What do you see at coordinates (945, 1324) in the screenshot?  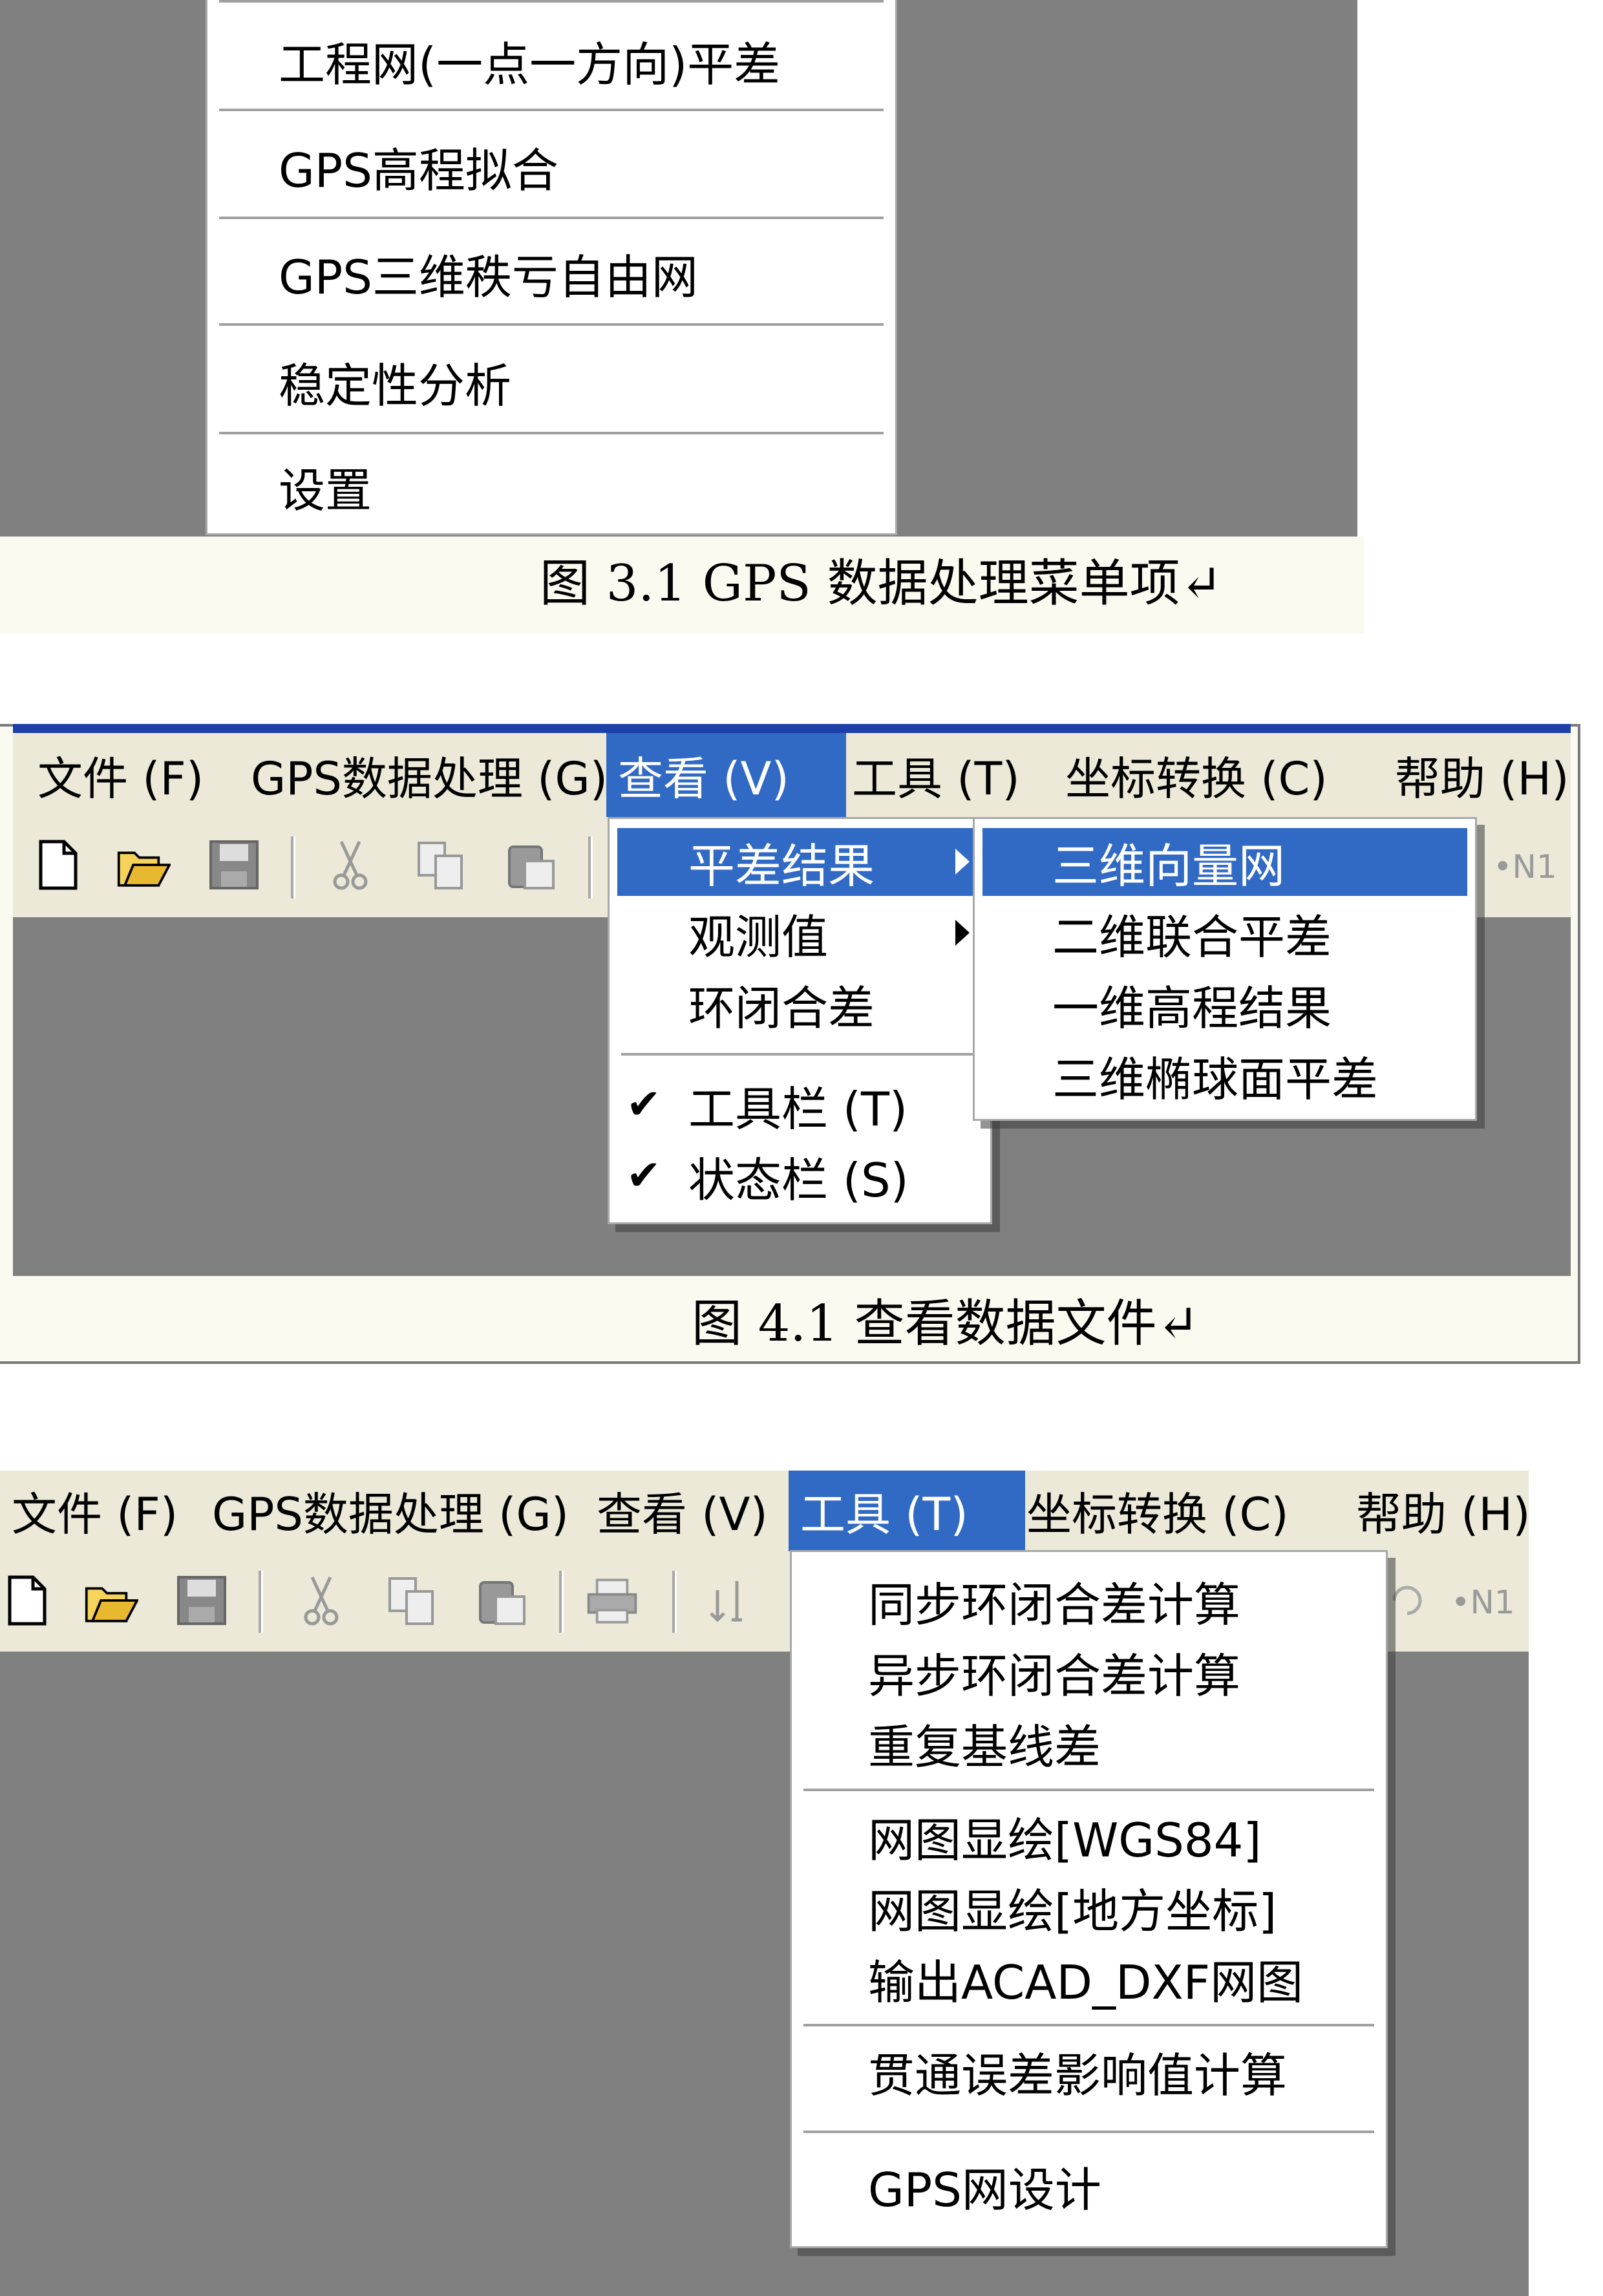 I see `figure-4-1-caption: 图 4.1 查看数据文件↵` at bounding box center [945, 1324].